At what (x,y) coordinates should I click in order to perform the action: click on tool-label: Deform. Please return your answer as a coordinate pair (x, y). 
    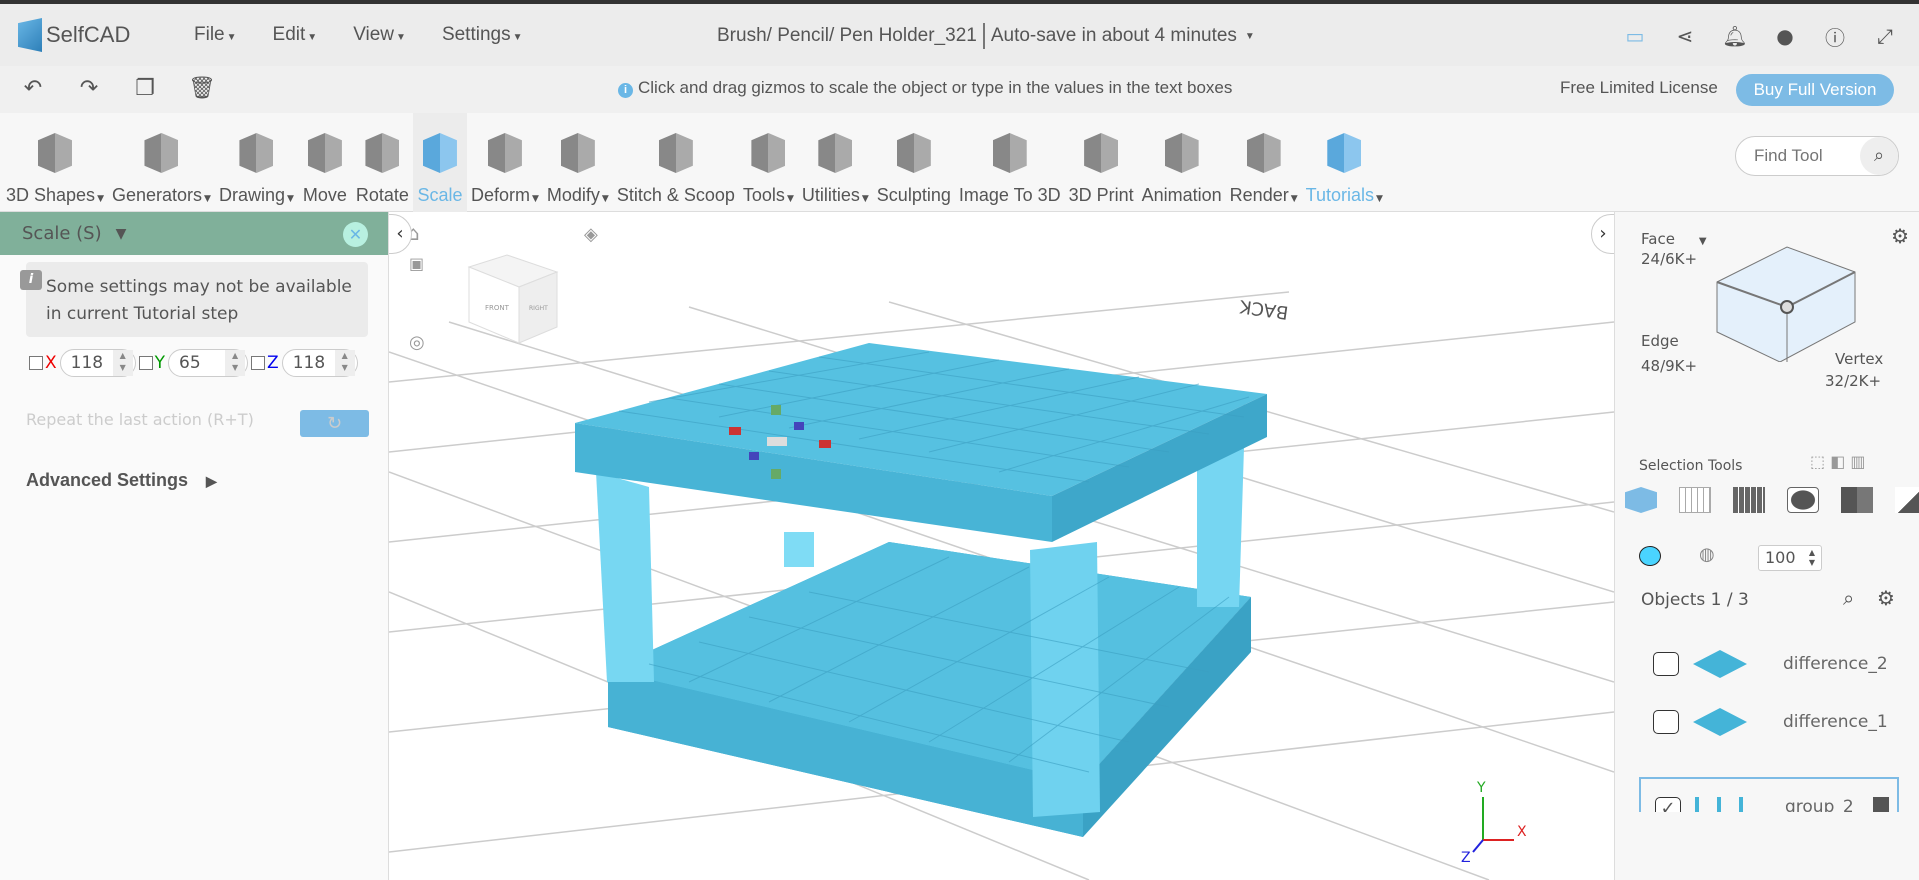
    Looking at the image, I should click on (500, 195).